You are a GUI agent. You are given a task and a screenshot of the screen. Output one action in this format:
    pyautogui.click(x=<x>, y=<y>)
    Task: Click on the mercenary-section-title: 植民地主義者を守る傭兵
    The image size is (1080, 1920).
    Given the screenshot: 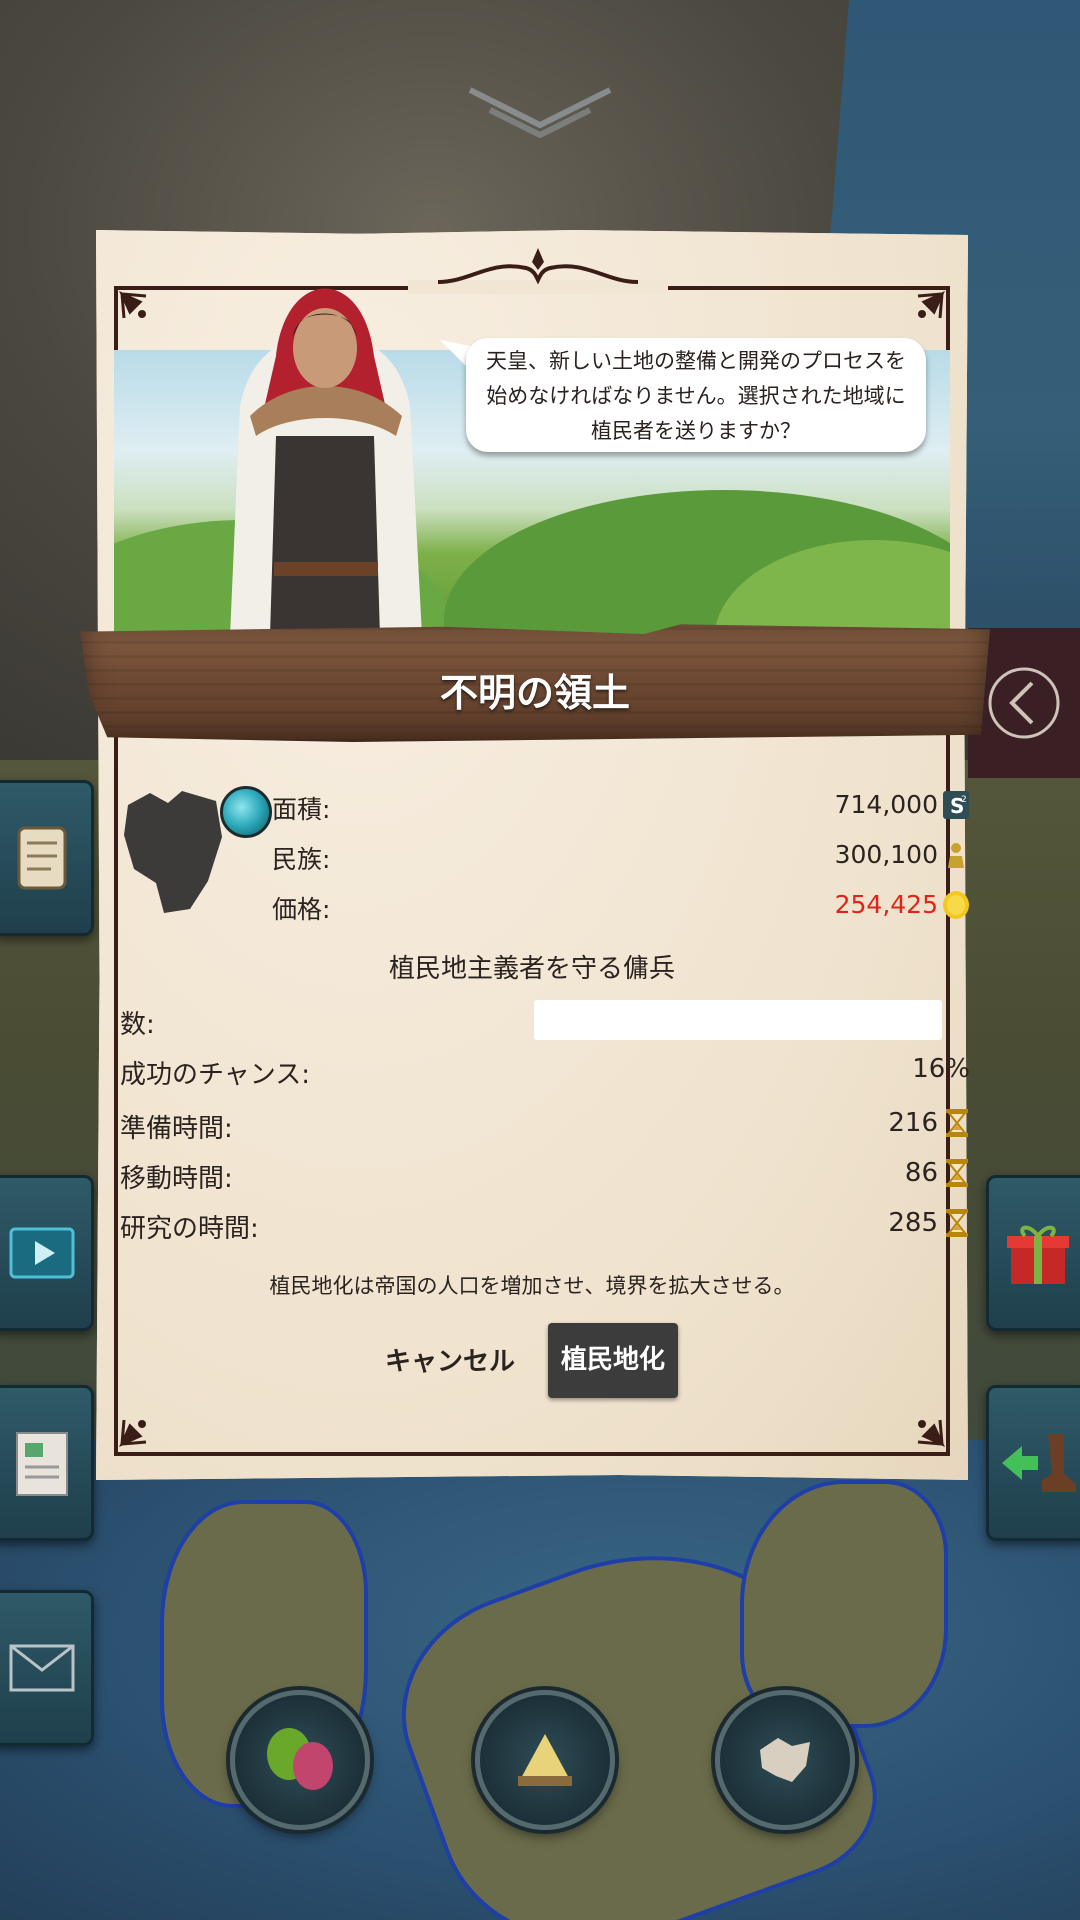 What is the action you would take?
    pyautogui.click(x=531, y=969)
    